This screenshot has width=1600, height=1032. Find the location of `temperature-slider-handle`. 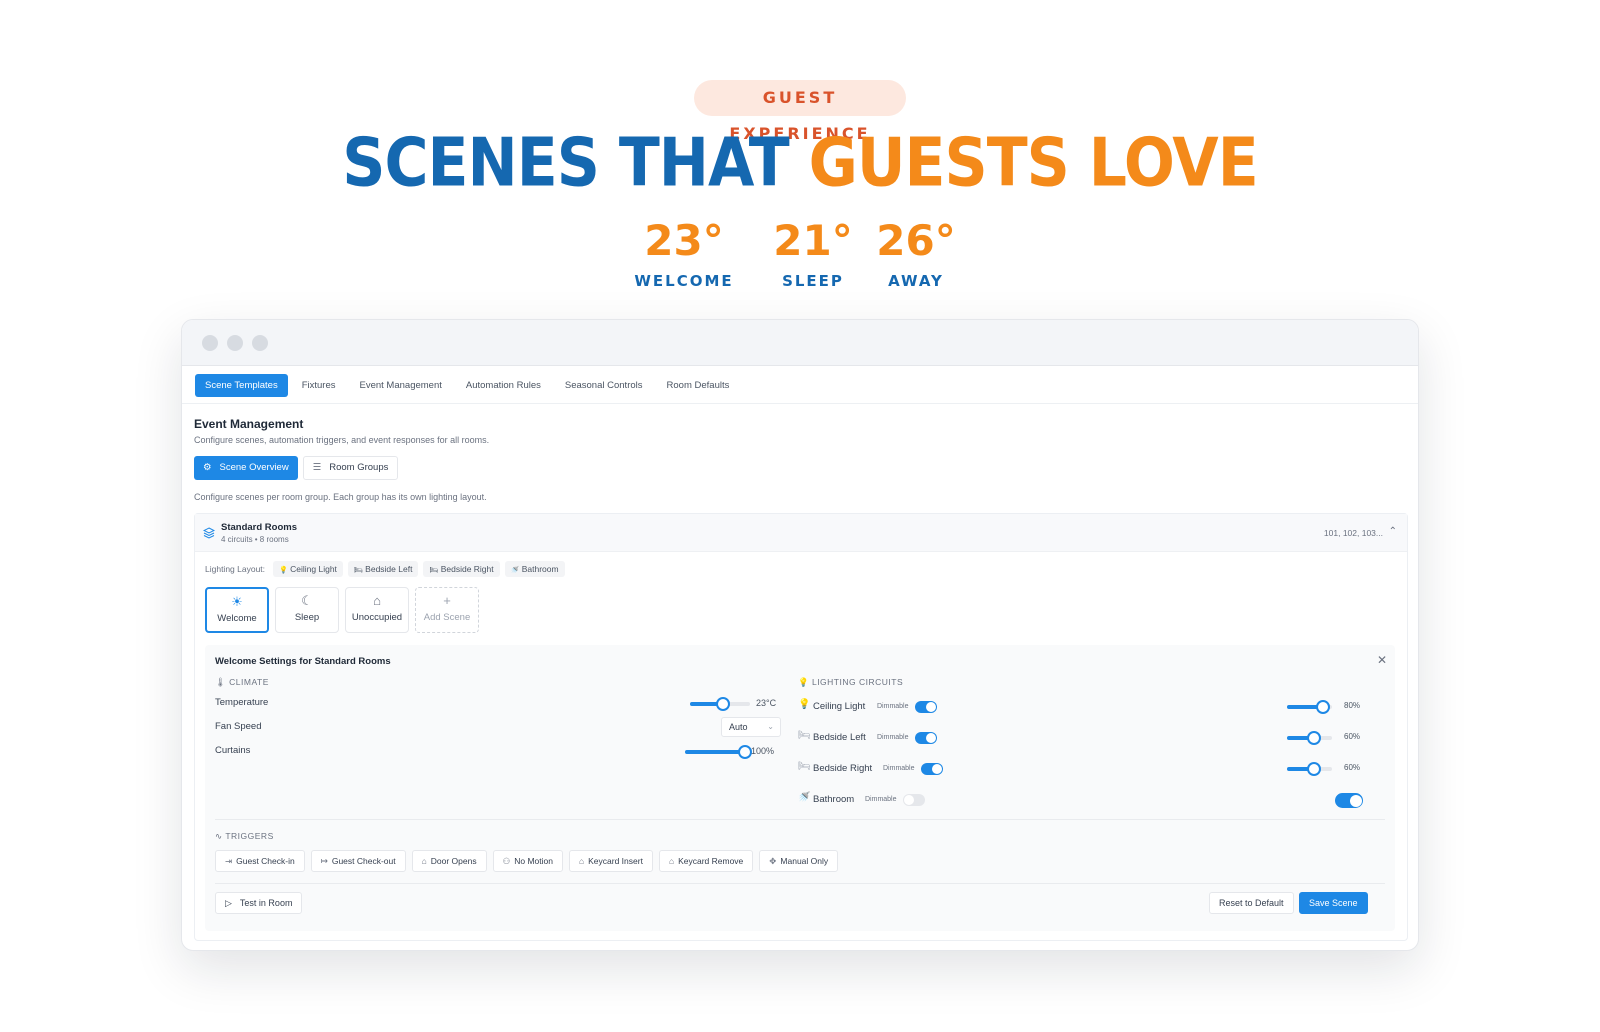

temperature-slider-handle is located at coordinates (723, 704).